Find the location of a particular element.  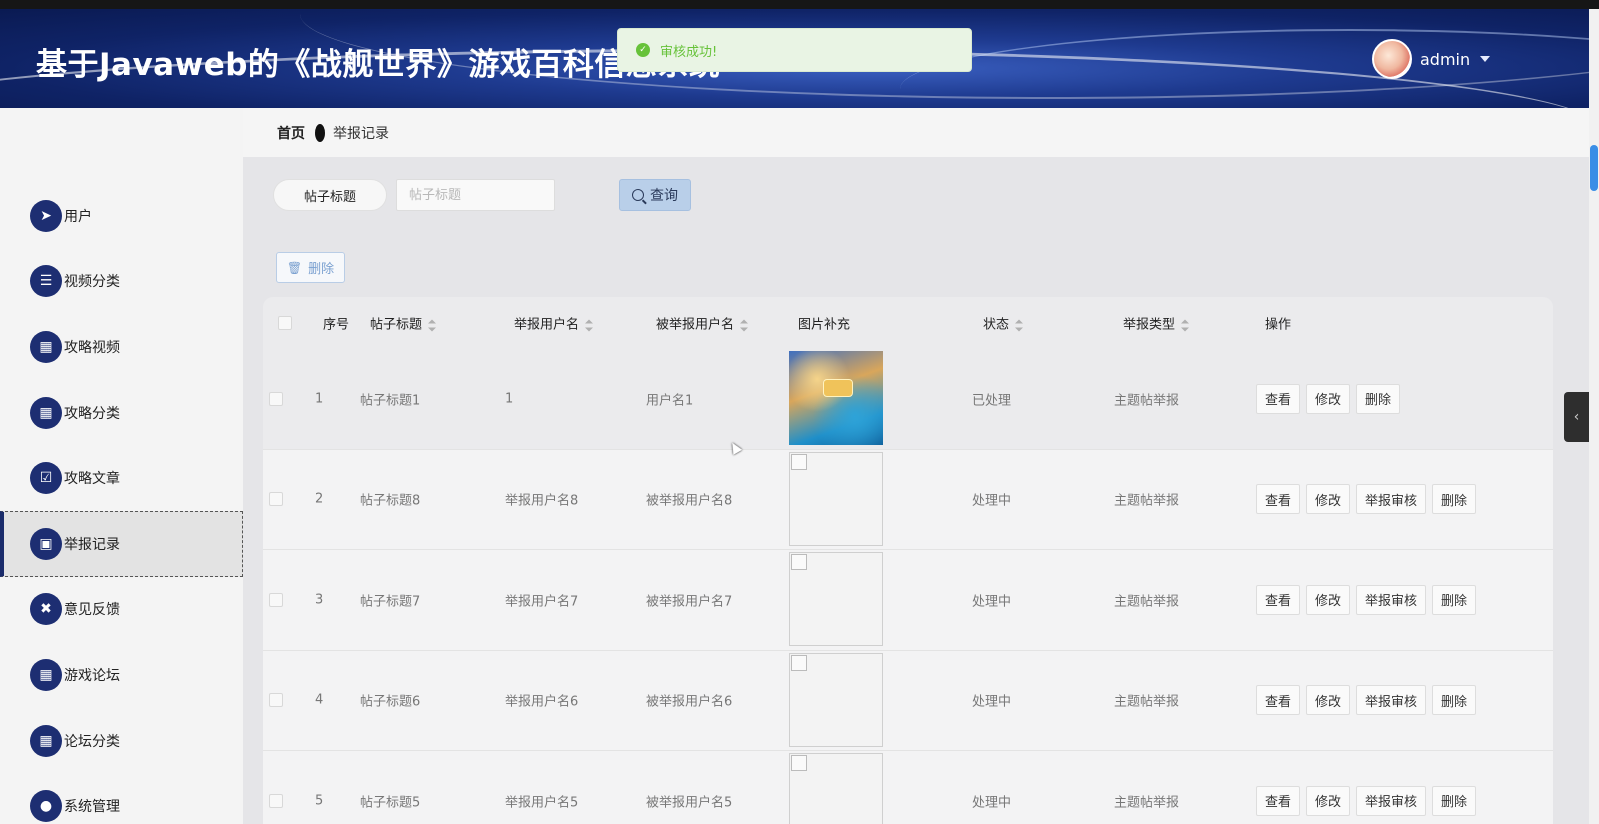

sidebar-item: ➤ 用户 is located at coordinates (121, 216).